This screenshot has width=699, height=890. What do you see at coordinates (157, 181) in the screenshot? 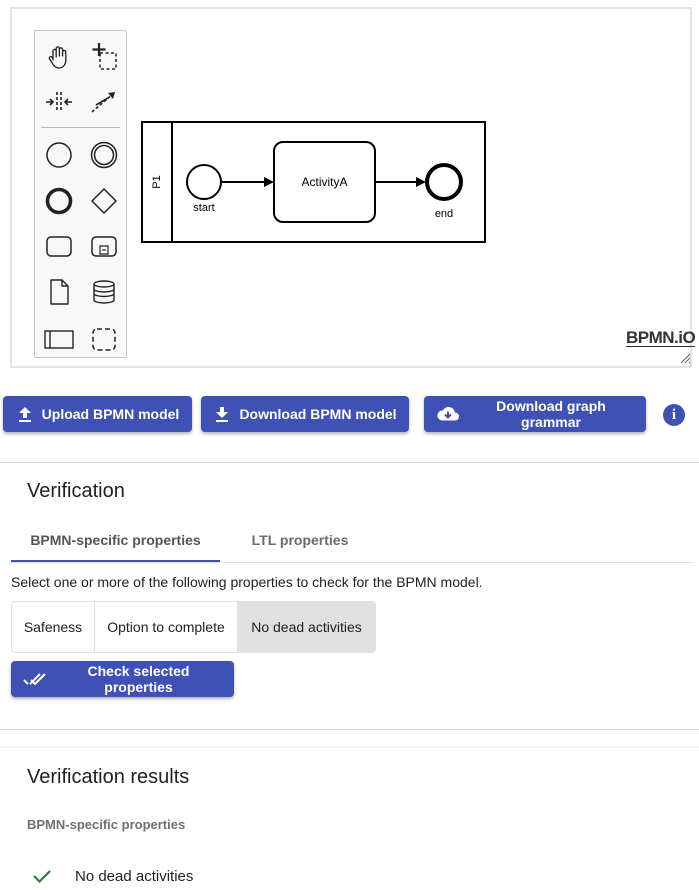
I see `pool-label: P1` at bounding box center [157, 181].